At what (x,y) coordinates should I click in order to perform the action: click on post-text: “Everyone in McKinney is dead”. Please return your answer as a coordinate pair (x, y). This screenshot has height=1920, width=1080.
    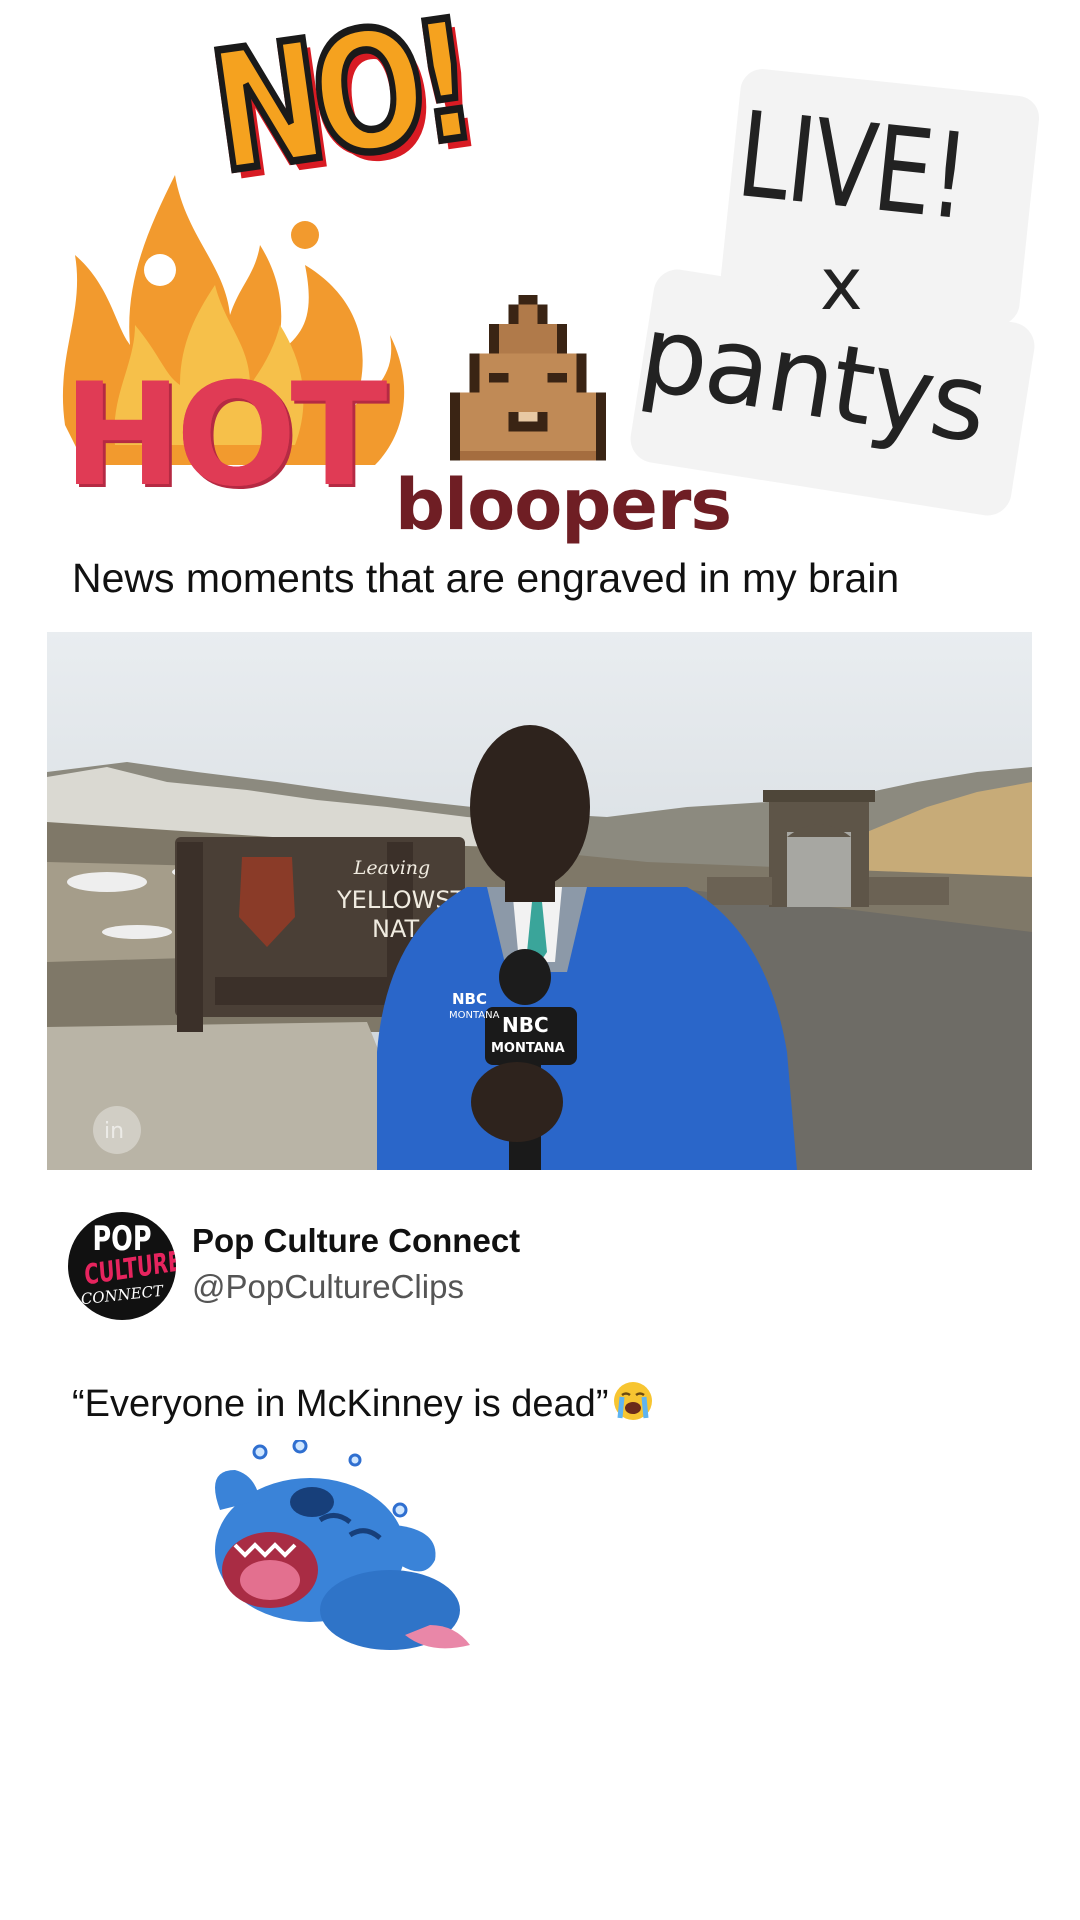
    Looking at the image, I should click on (363, 1406).